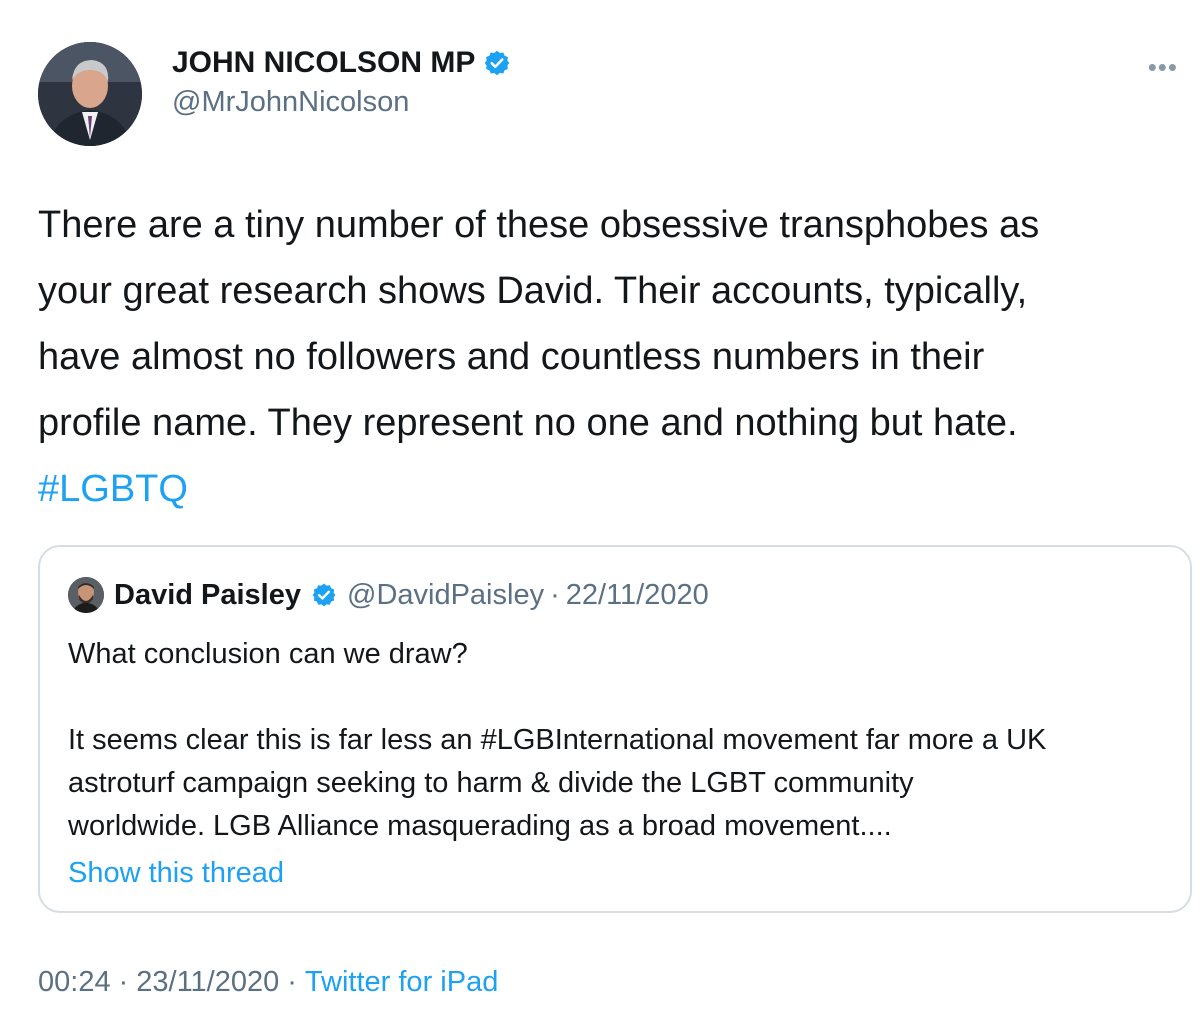  Describe the element at coordinates (323, 63) in the screenshot. I see `author-display-name: JOHN NICOLSON MP` at that location.